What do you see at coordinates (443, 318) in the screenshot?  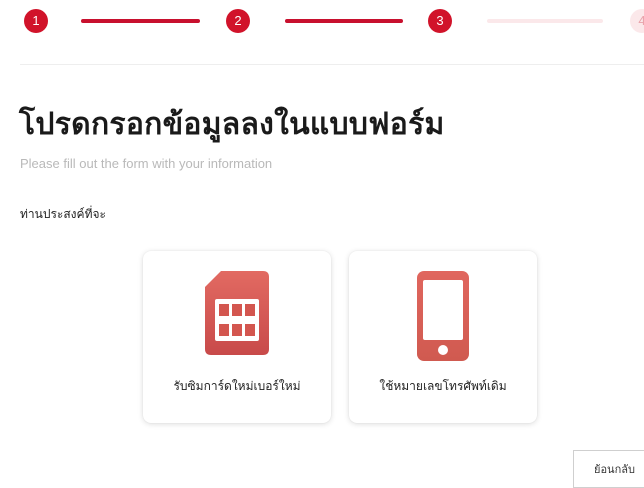 I see `mobile-phone-icon` at bounding box center [443, 318].